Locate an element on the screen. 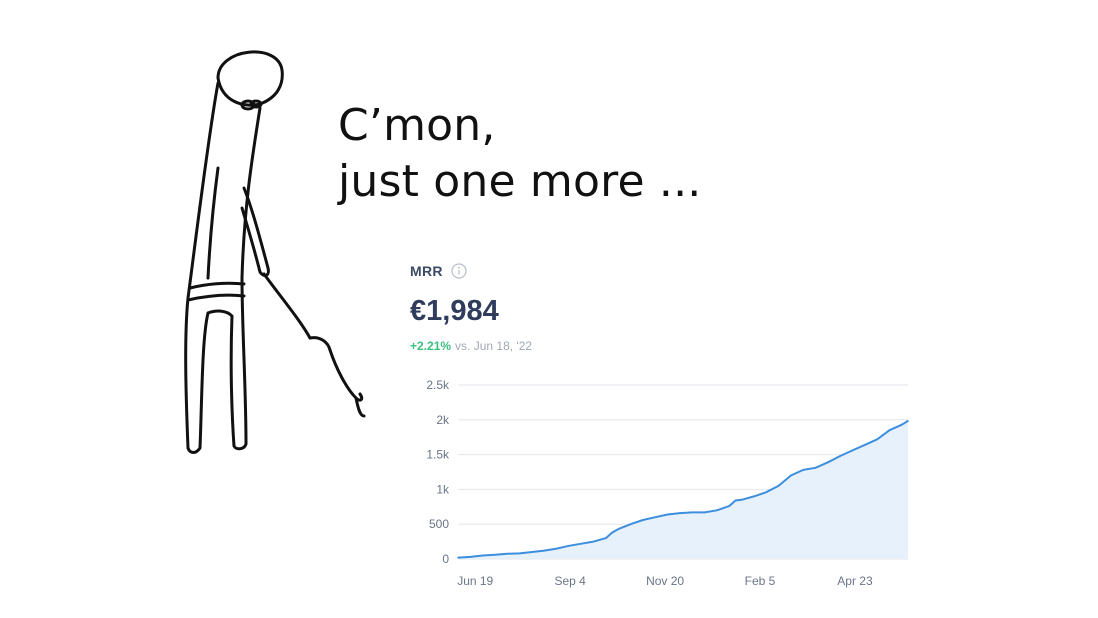 This screenshot has height=618, width=1098. x-tick-label: Nov 20 is located at coordinates (665, 581).